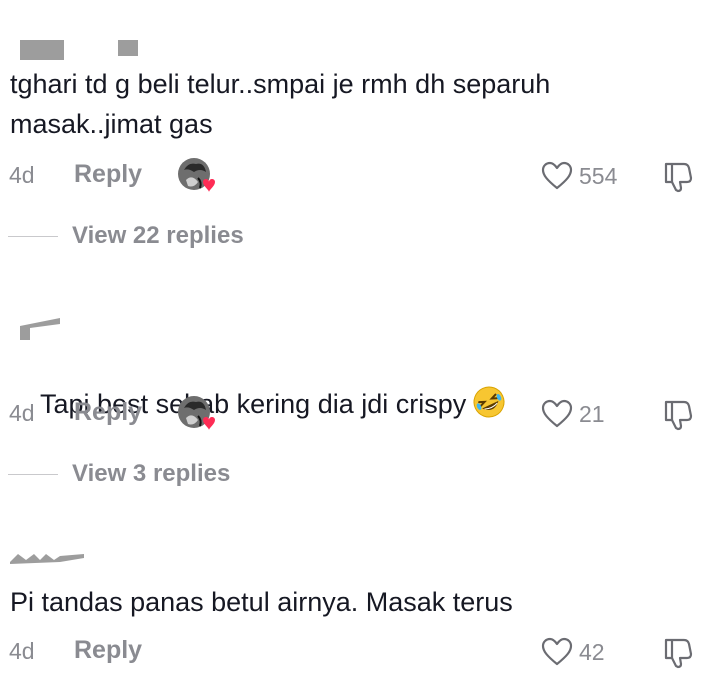 This screenshot has height=684, width=724. I want to click on view-replies-button: View 3 replies, so click(200, 474).